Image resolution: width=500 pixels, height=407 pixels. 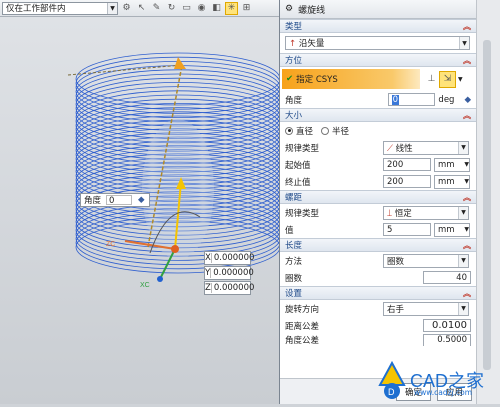 I want to click on csys-axes-icon: ⇲, so click(x=447, y=79).